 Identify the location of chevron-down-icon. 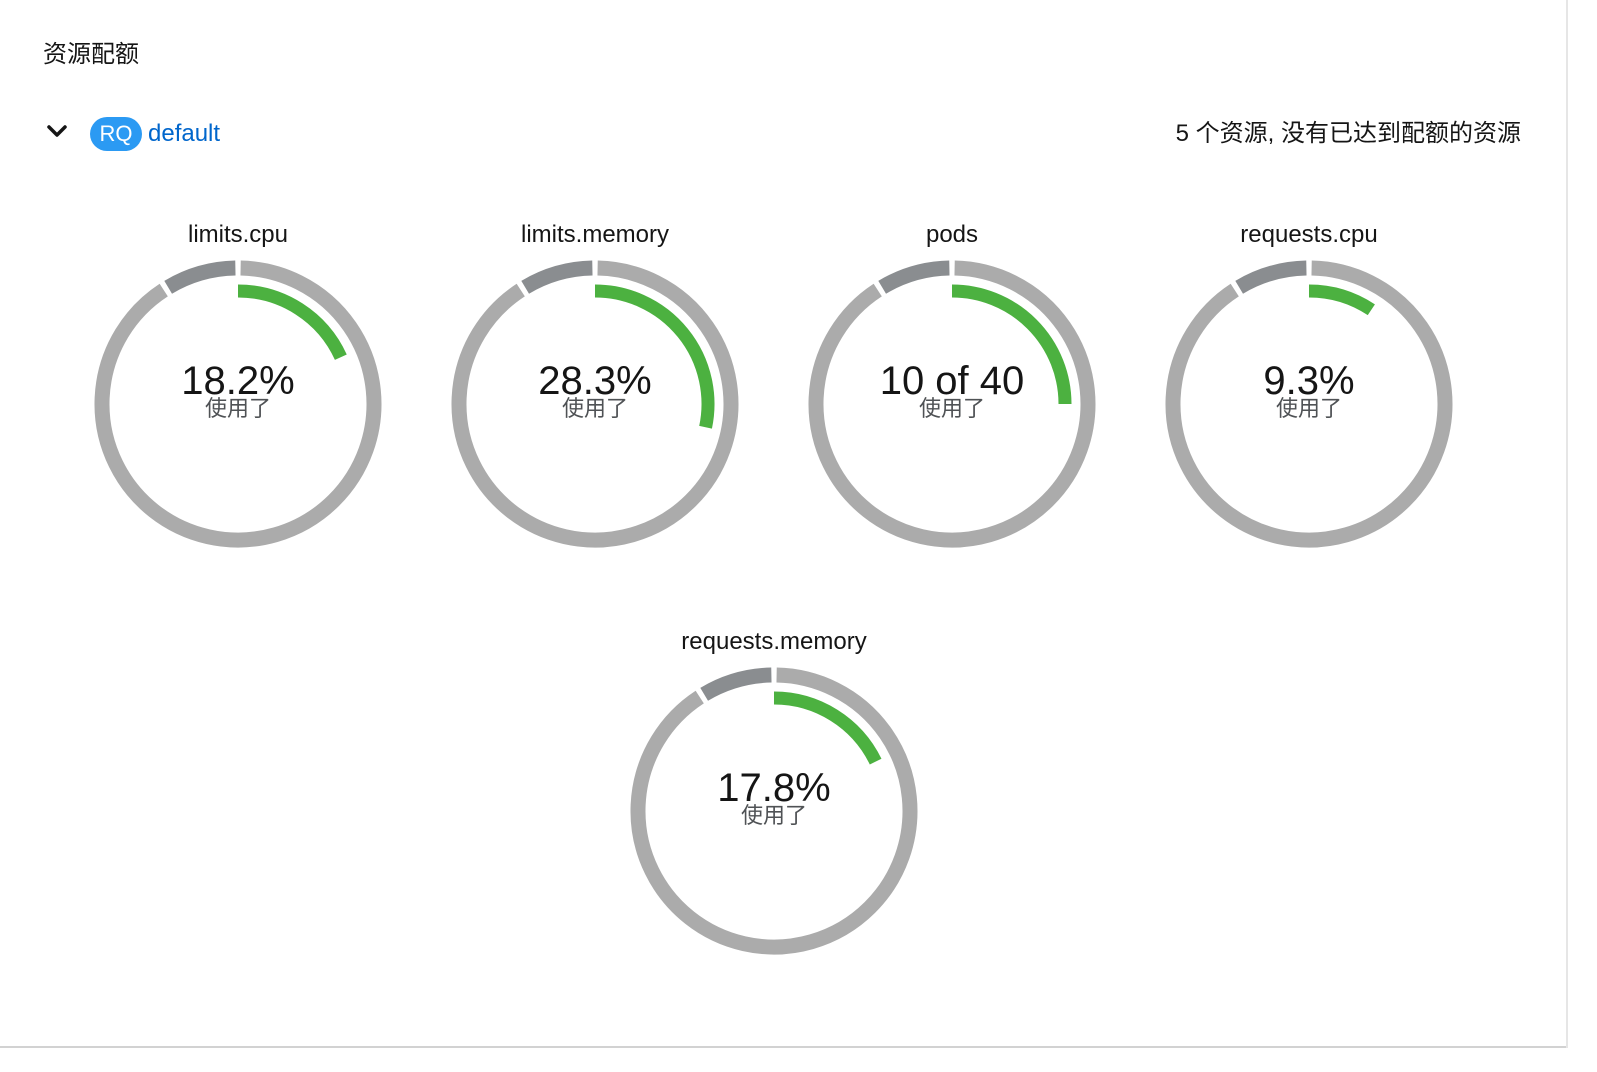
(57, 131).